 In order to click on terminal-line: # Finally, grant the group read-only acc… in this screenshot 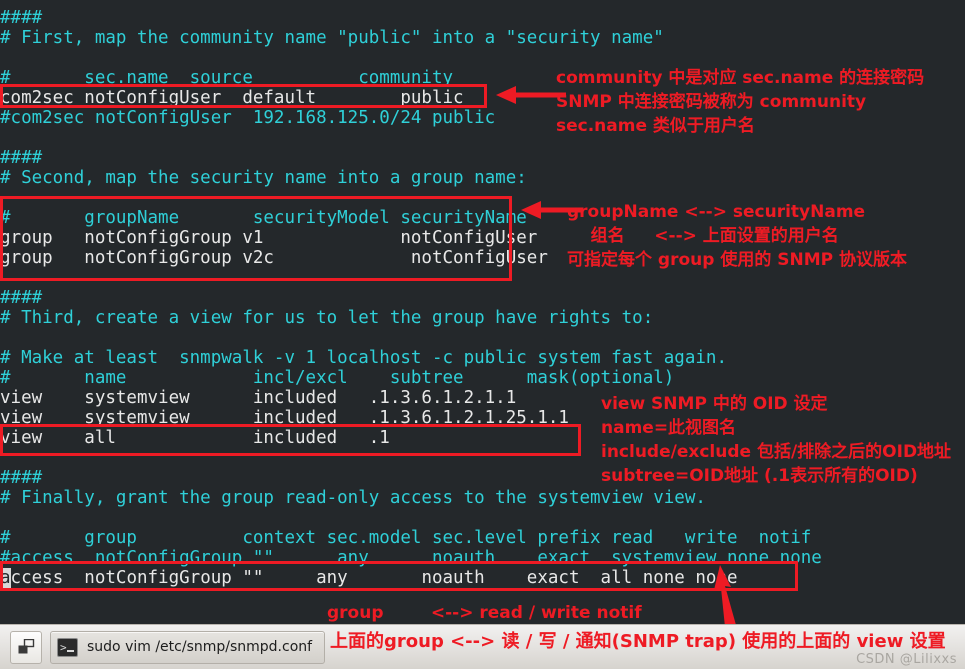, I will do `click(353, 498)`.